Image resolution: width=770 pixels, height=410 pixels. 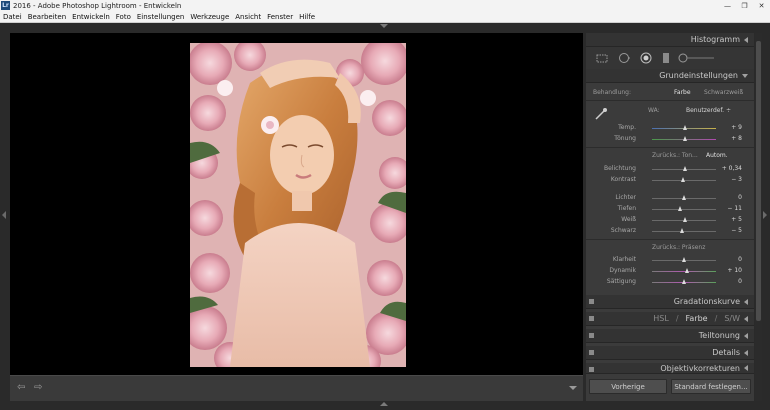 What do you see at coordinates (697, 58) in the screenshot?
I see `adjustment-brush-icon` at bounding box center [697, 58].